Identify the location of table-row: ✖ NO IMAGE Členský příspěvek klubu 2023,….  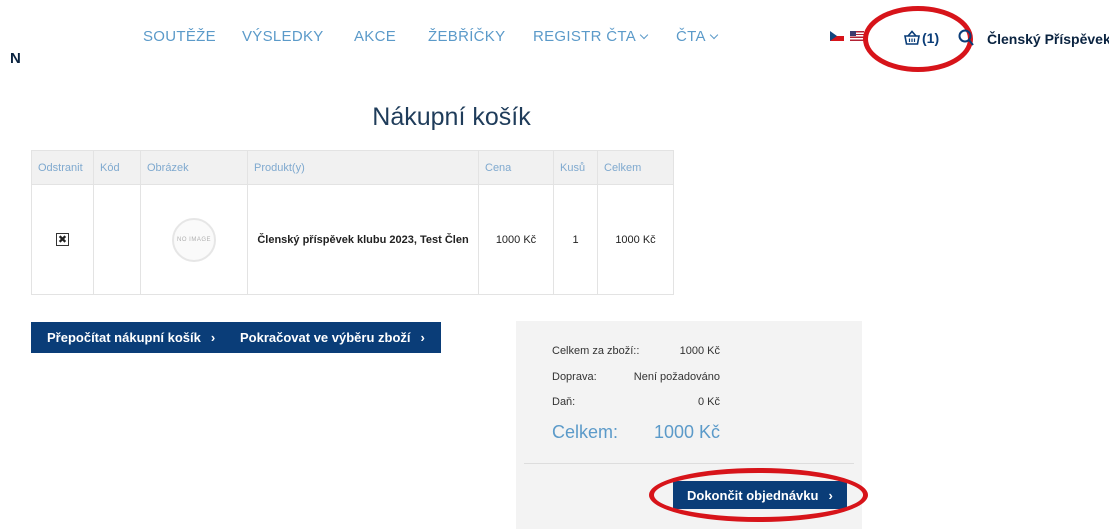
(352, 239).